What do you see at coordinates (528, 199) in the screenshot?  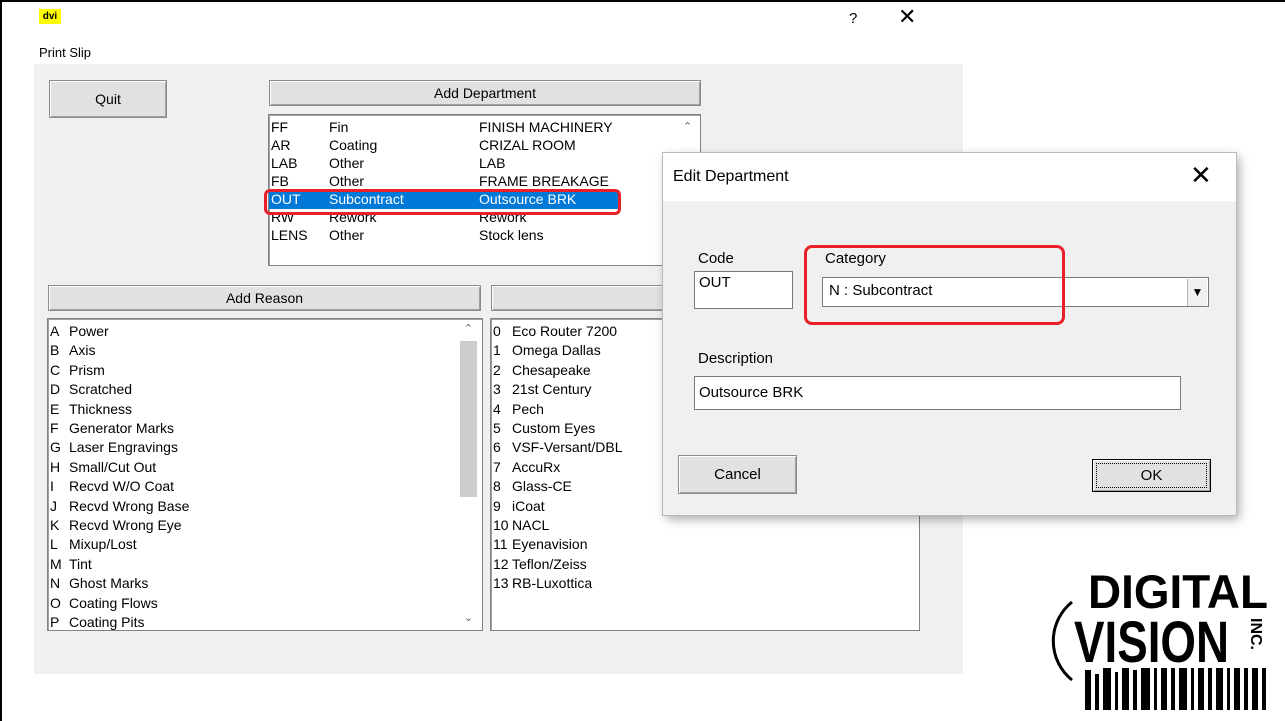 I see `dept-description: Outsource BRK` at bounding box center [528, 199].